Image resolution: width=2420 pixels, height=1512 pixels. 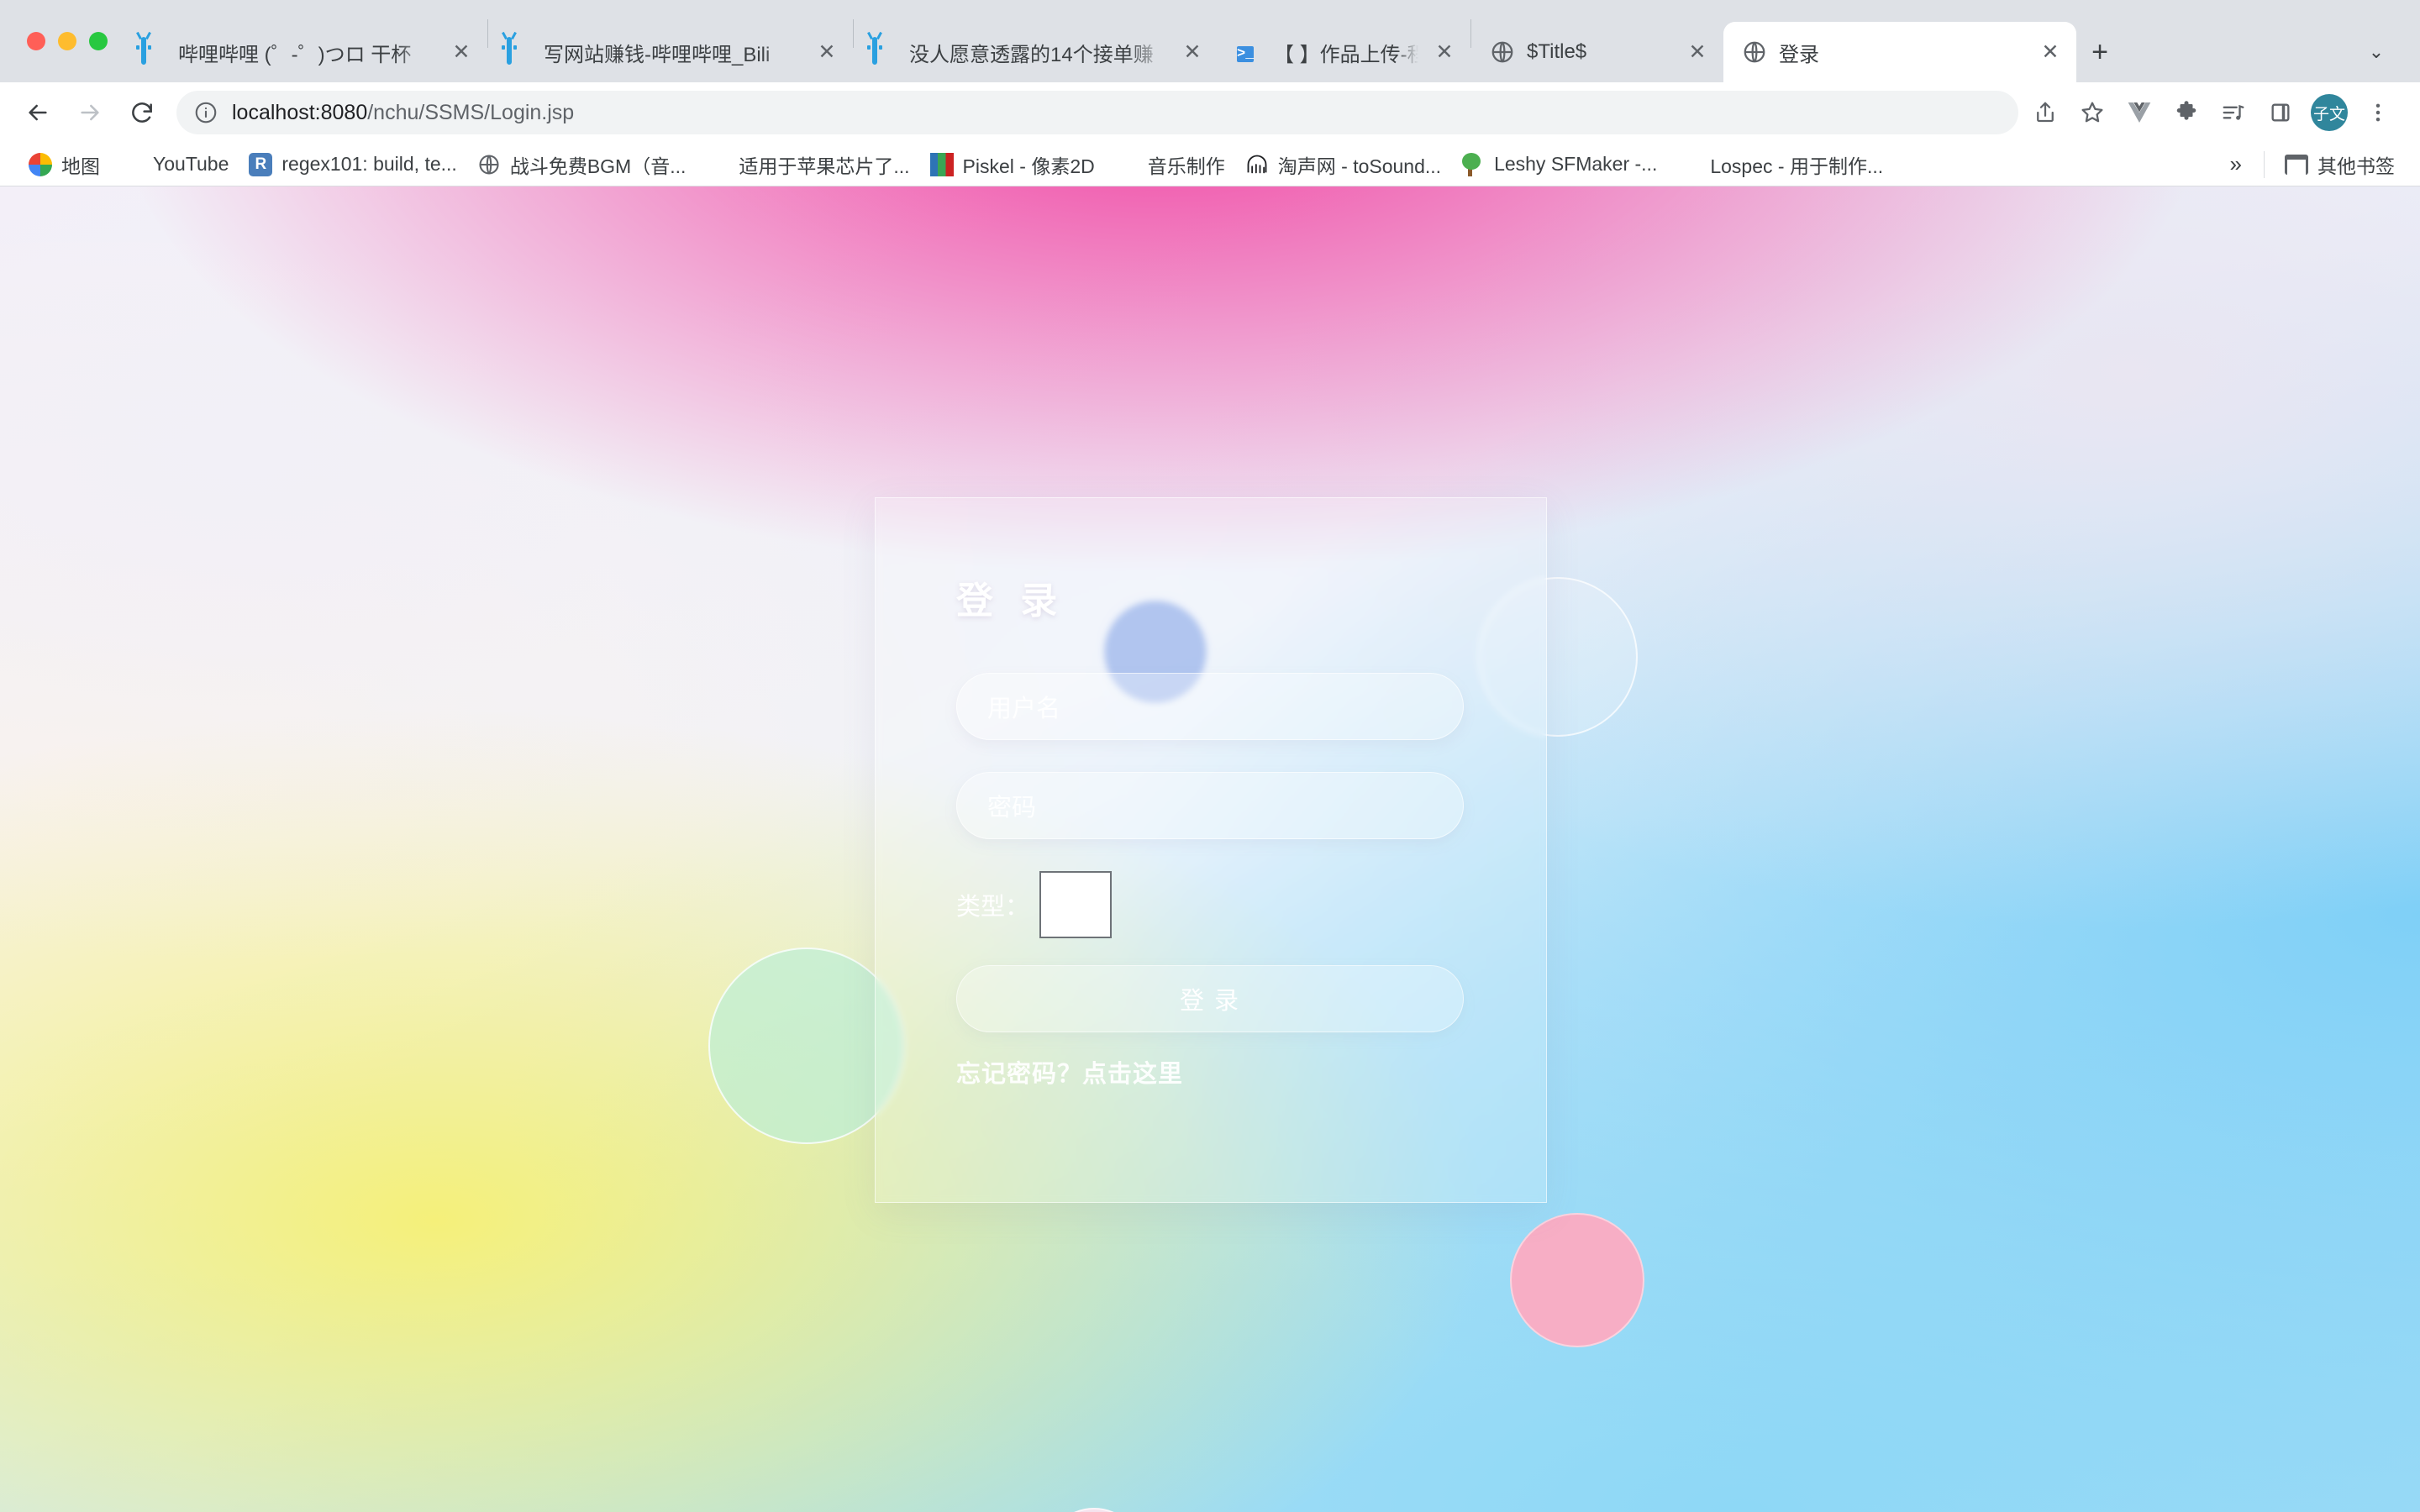 I want to click on bookmark-youtube: YouTube, so click(x=174, y=164).